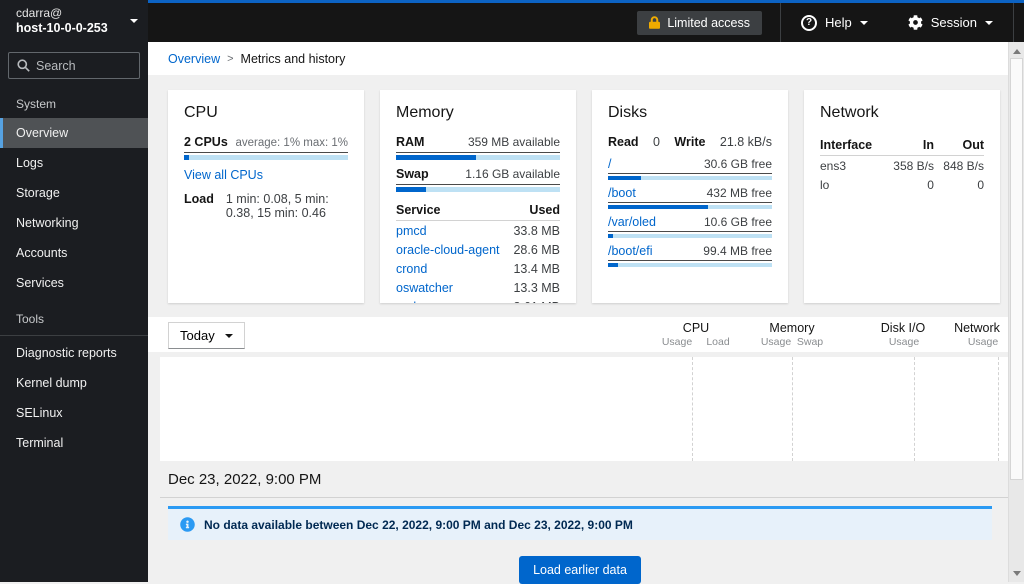  Describe the element at coordinates (411, 231) in the screenshot. I see `service-link: pmcd` at that location.